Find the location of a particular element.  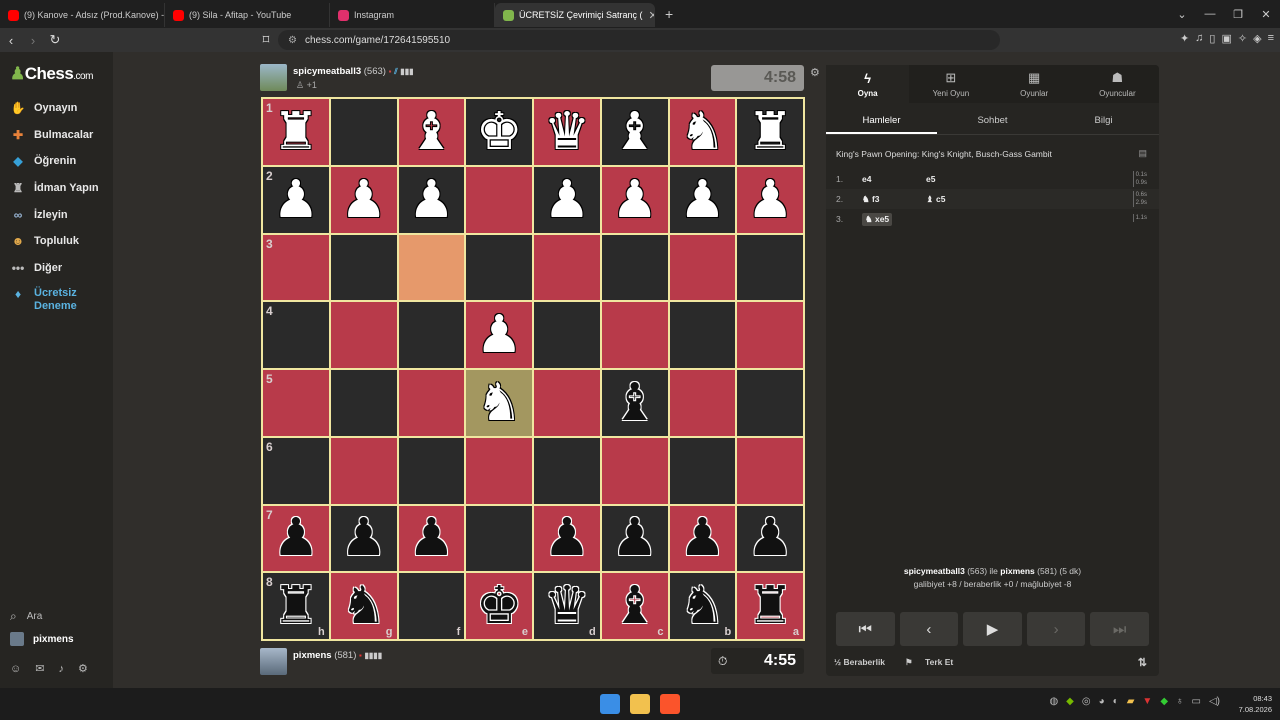

board-square: d ♛ is located at coordinates (567, 606).